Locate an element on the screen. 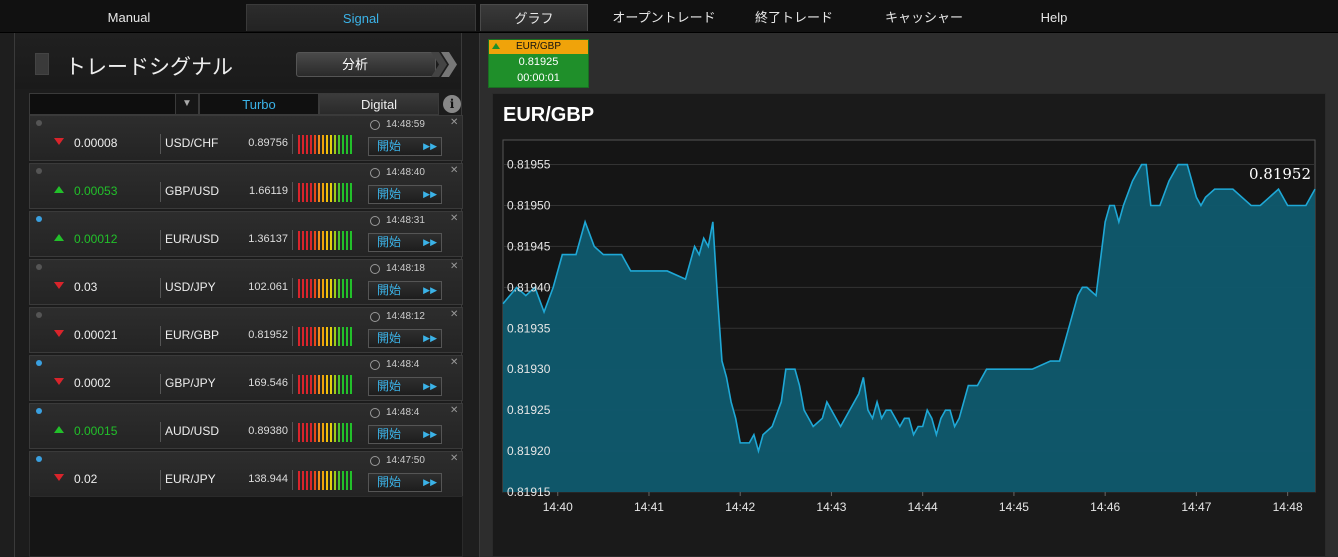  signal-row: 0.02 EUR/JPY 138.944 14:47:50 ✕ 開始 ▶▶ is located at coordinates (246, 474).